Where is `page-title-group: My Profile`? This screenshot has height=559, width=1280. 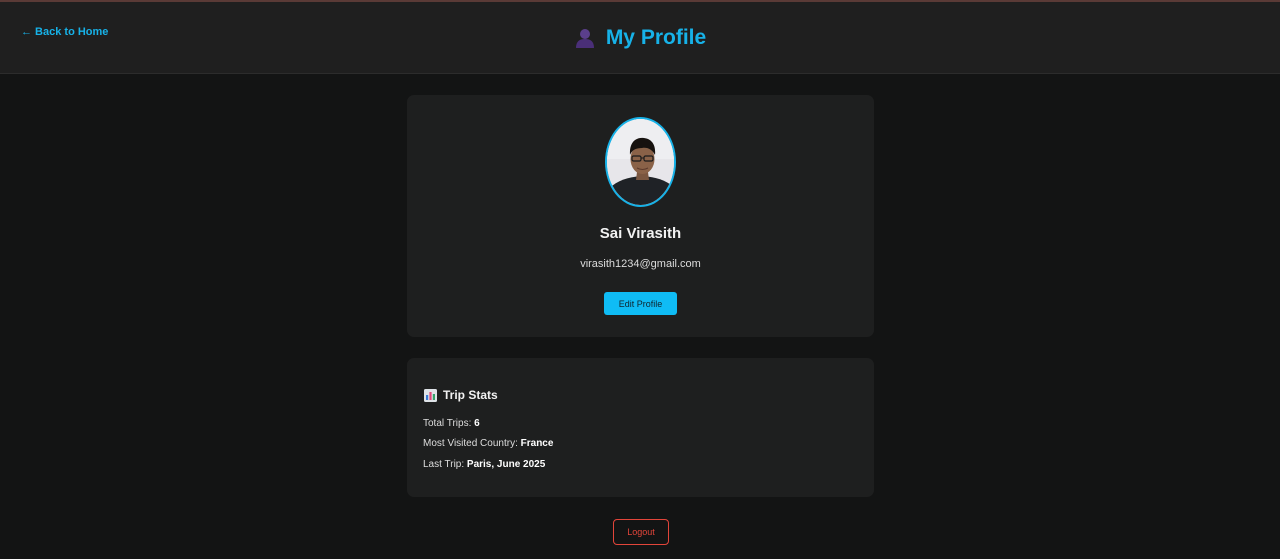 page-title-group: My Profile is located at coordinates (640, 38).